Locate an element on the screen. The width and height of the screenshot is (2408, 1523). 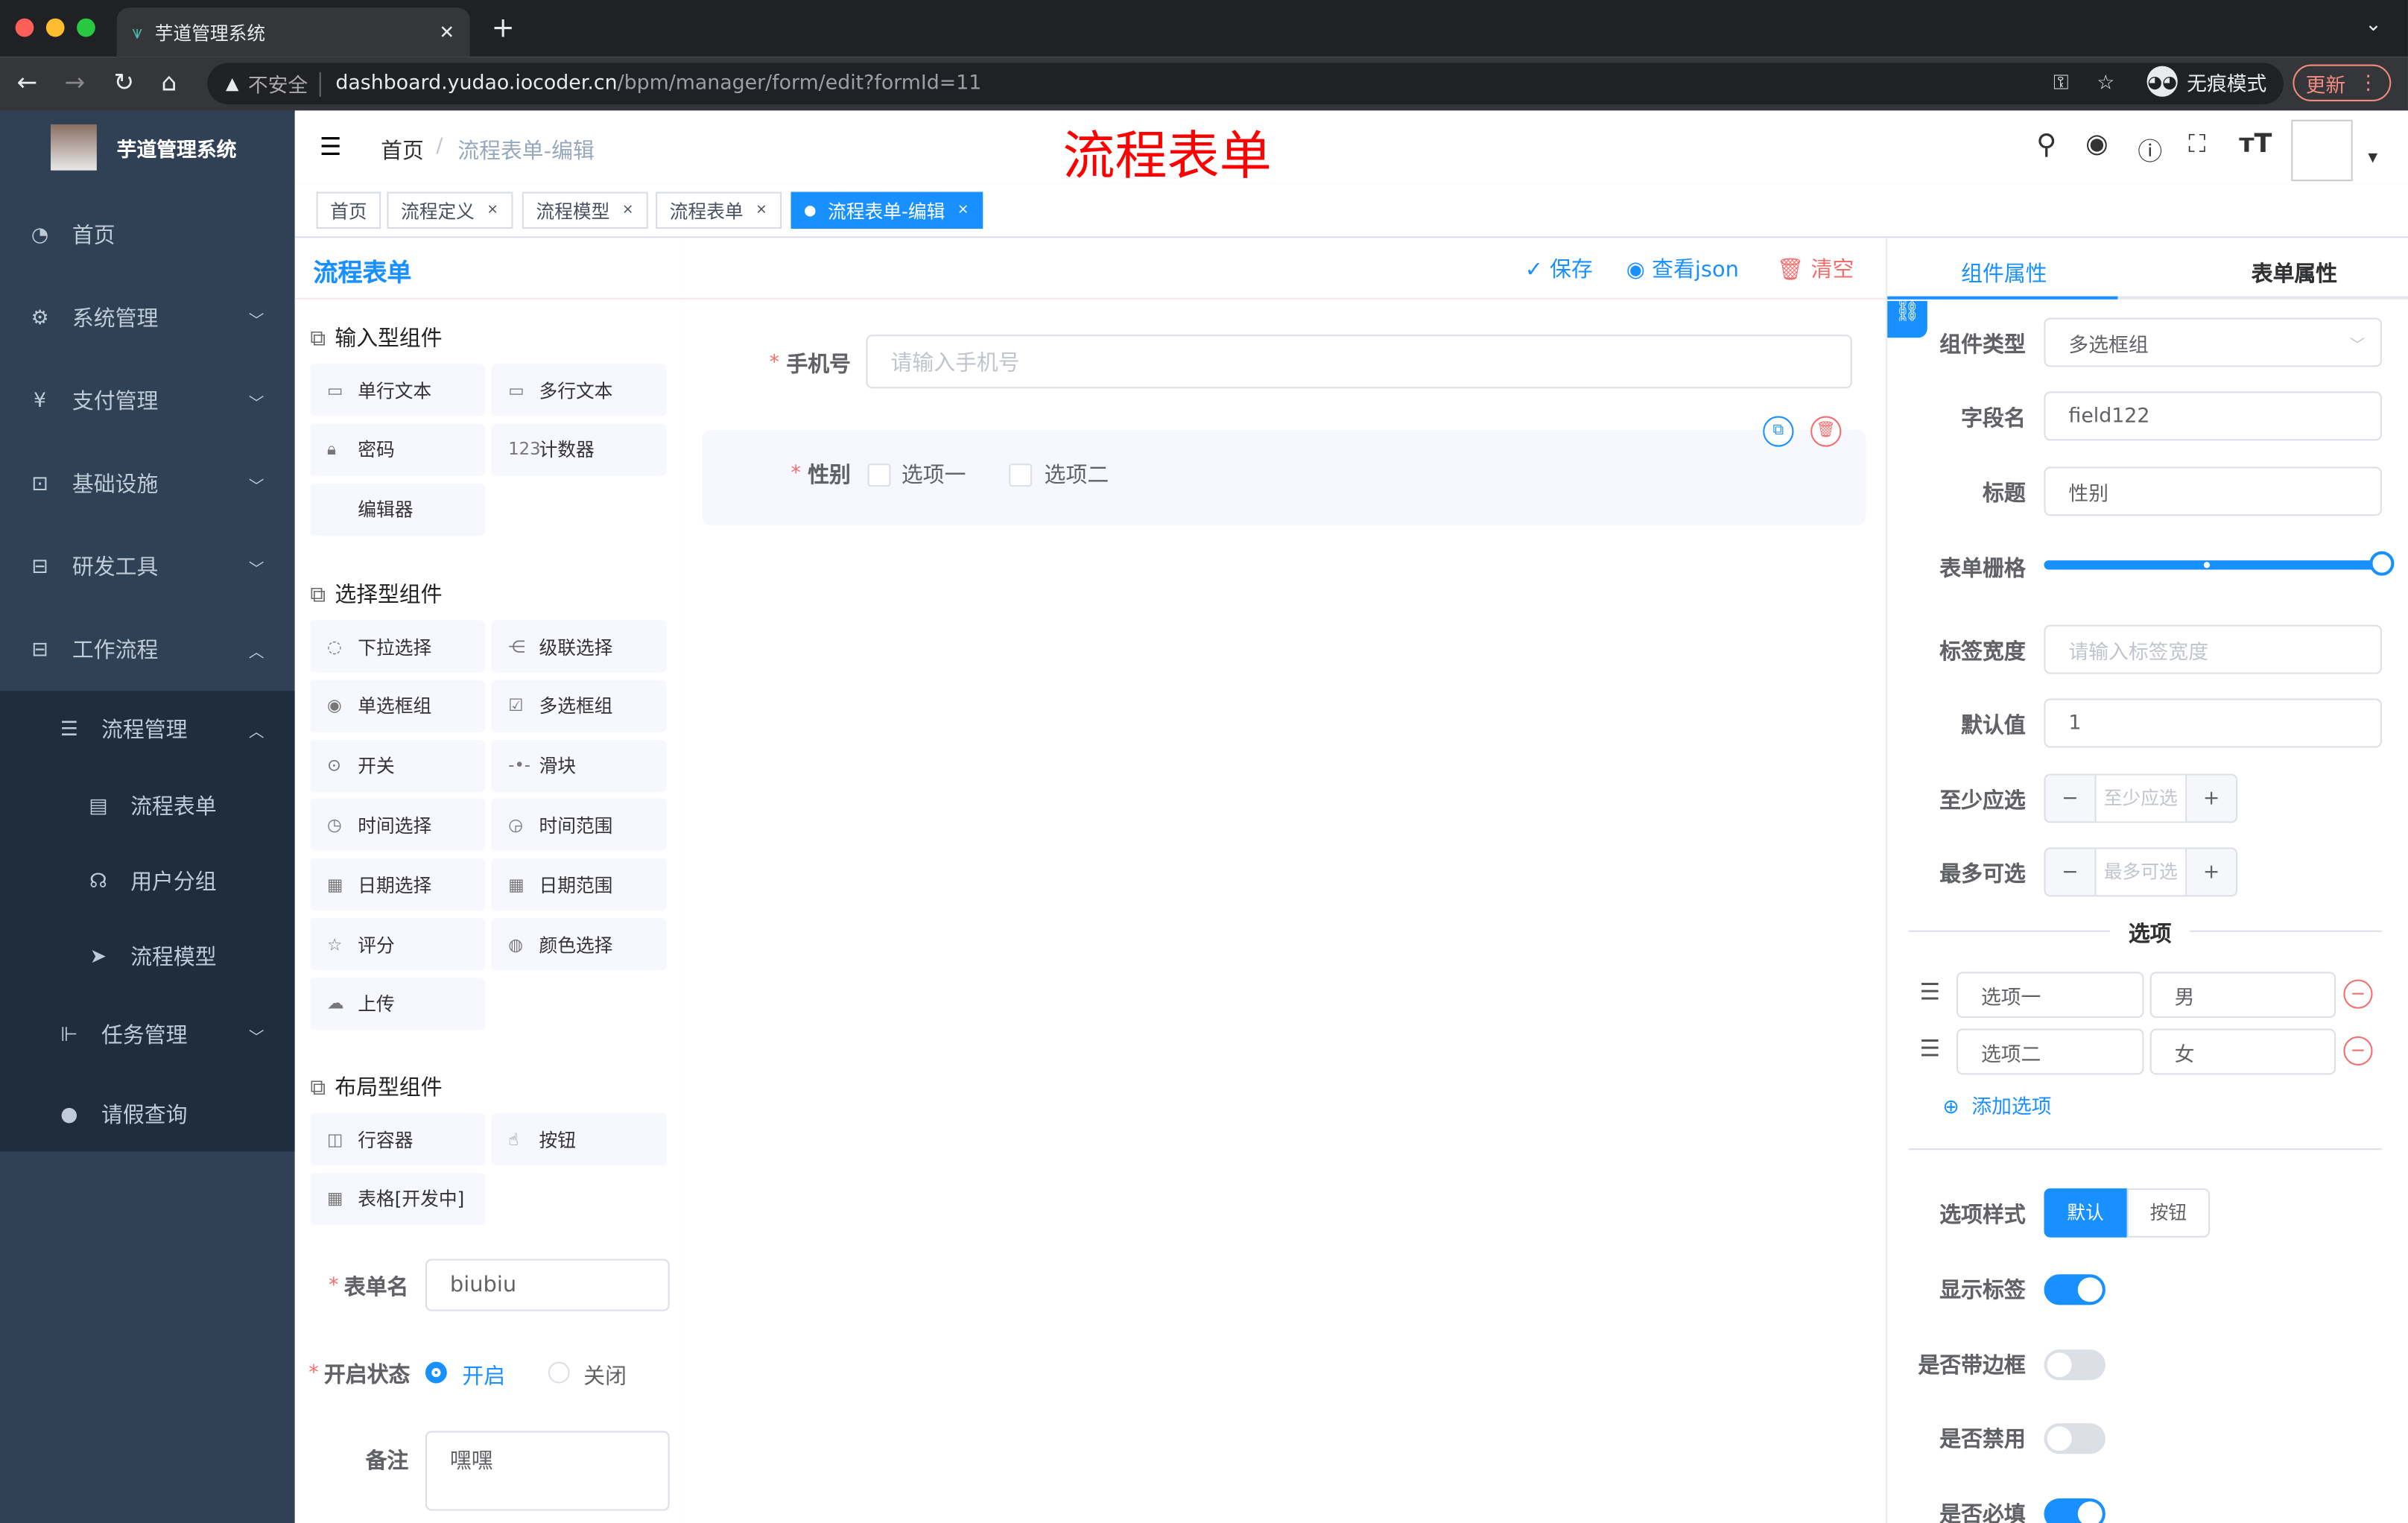
remove-option-icon: − is located at coordinates (2358, 994).